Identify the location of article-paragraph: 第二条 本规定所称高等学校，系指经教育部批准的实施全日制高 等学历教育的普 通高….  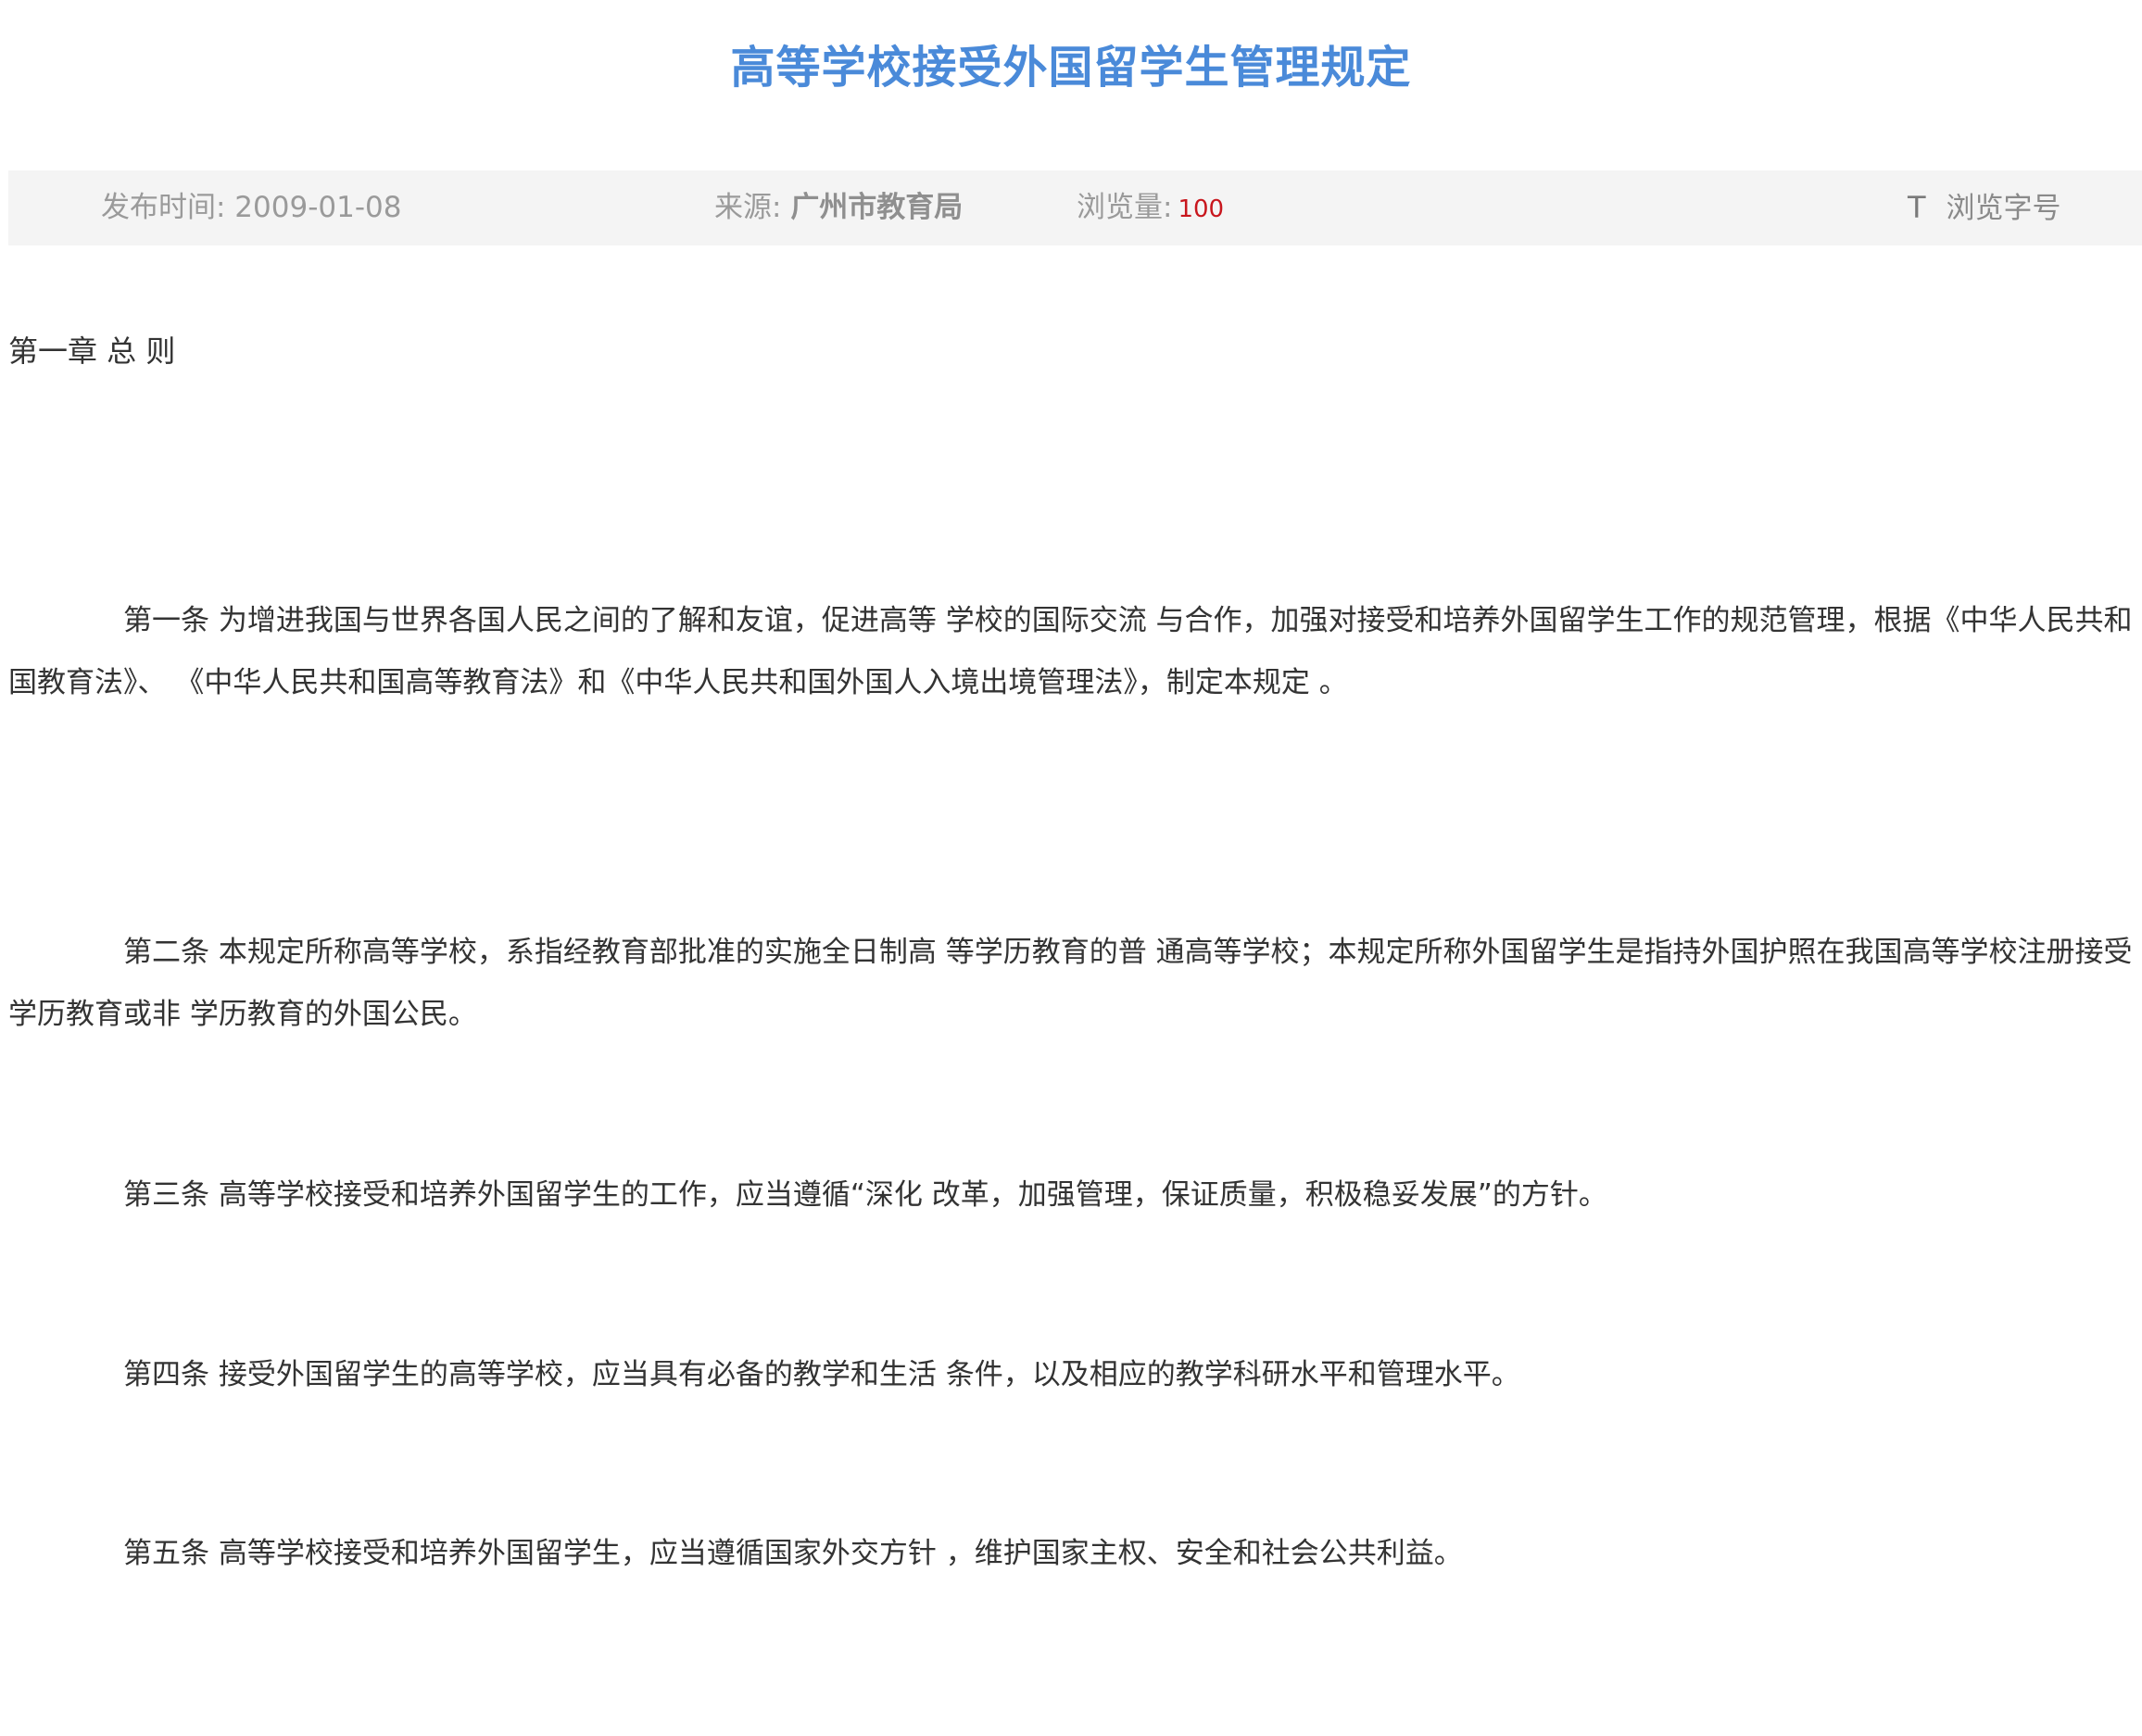
(1070, 983).